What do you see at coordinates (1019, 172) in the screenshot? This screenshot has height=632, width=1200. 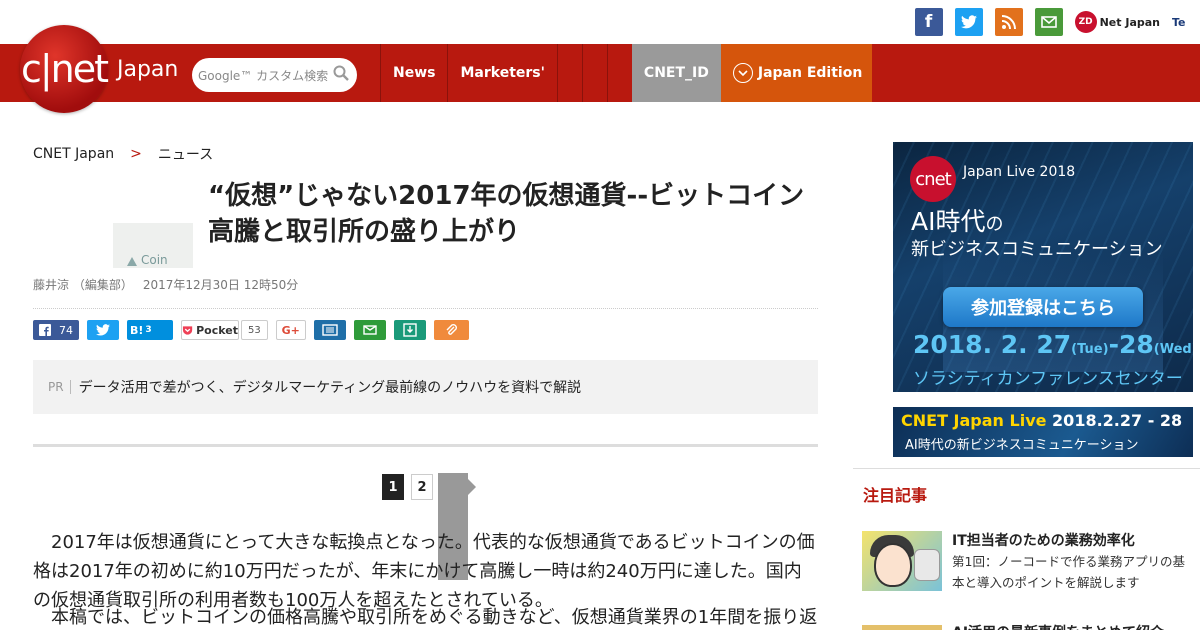 I see `ad-event-name: Japan Live 2018` at bounding box center [1019, 172].